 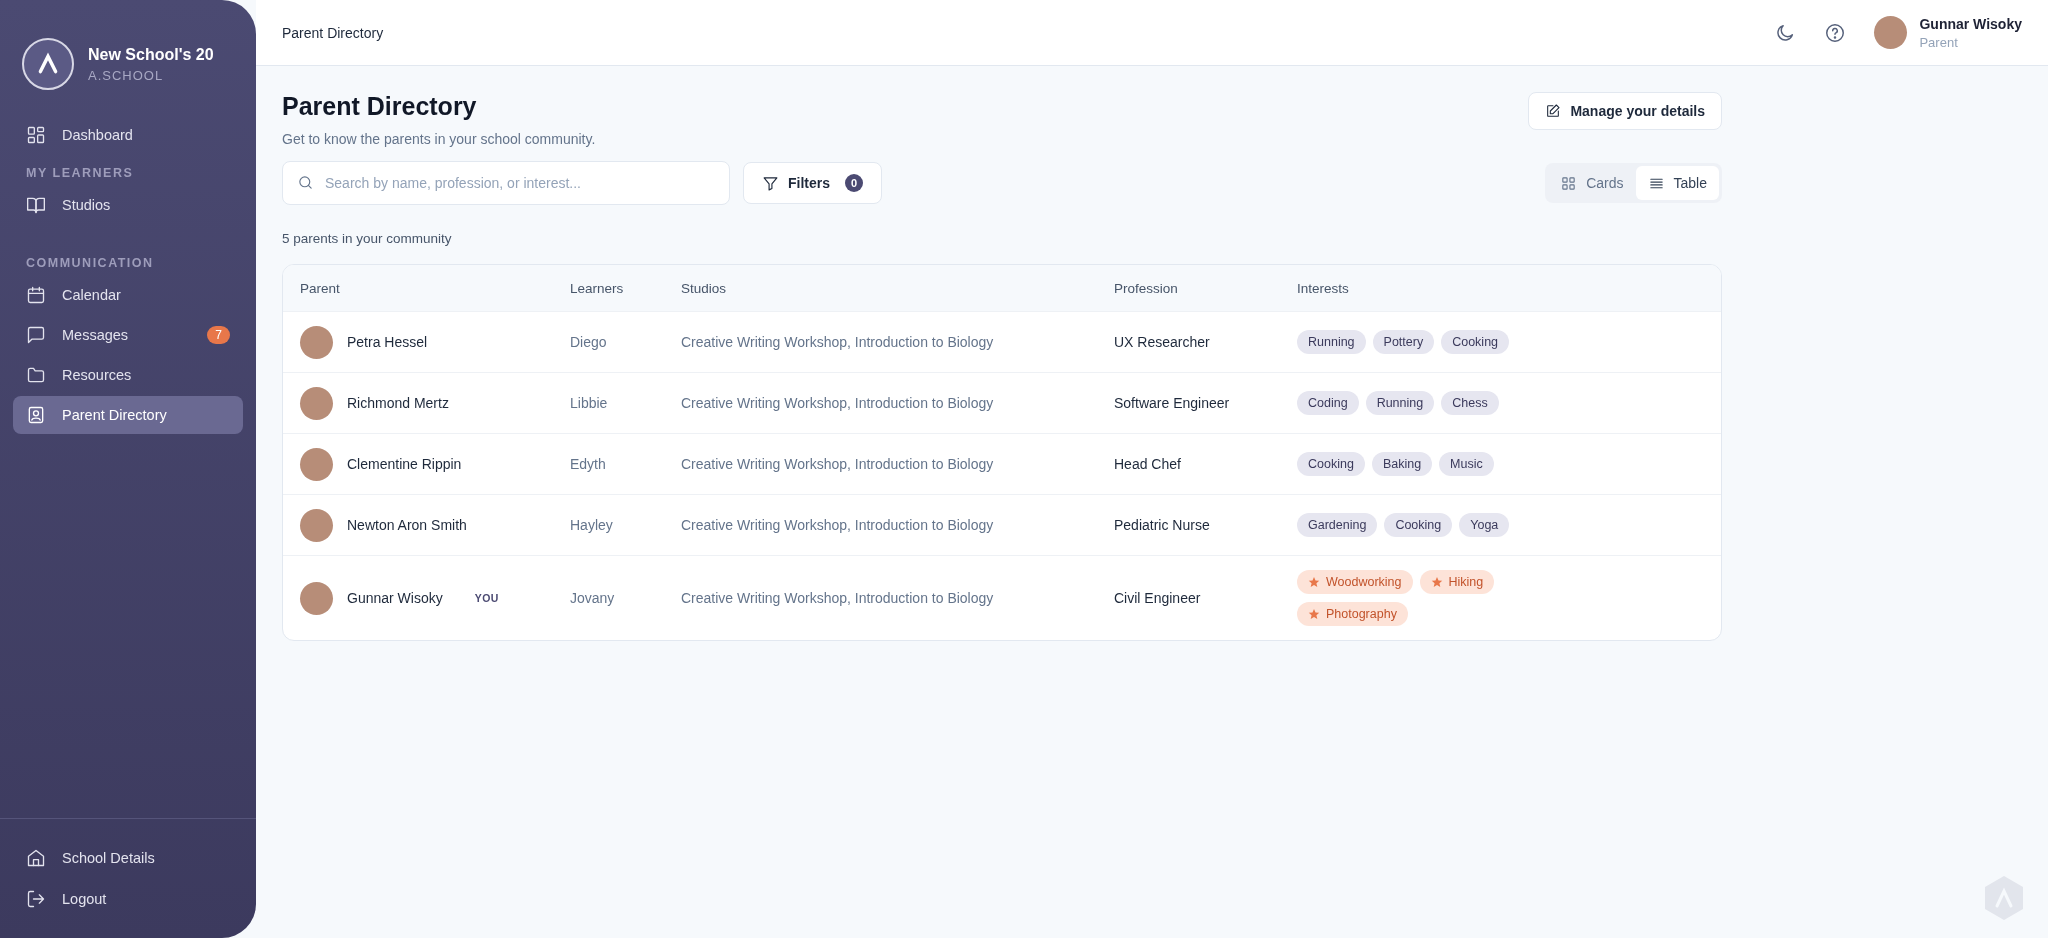 I want to click on nav-section-heading: MY LEARNERS, so click(x=80, y=173).